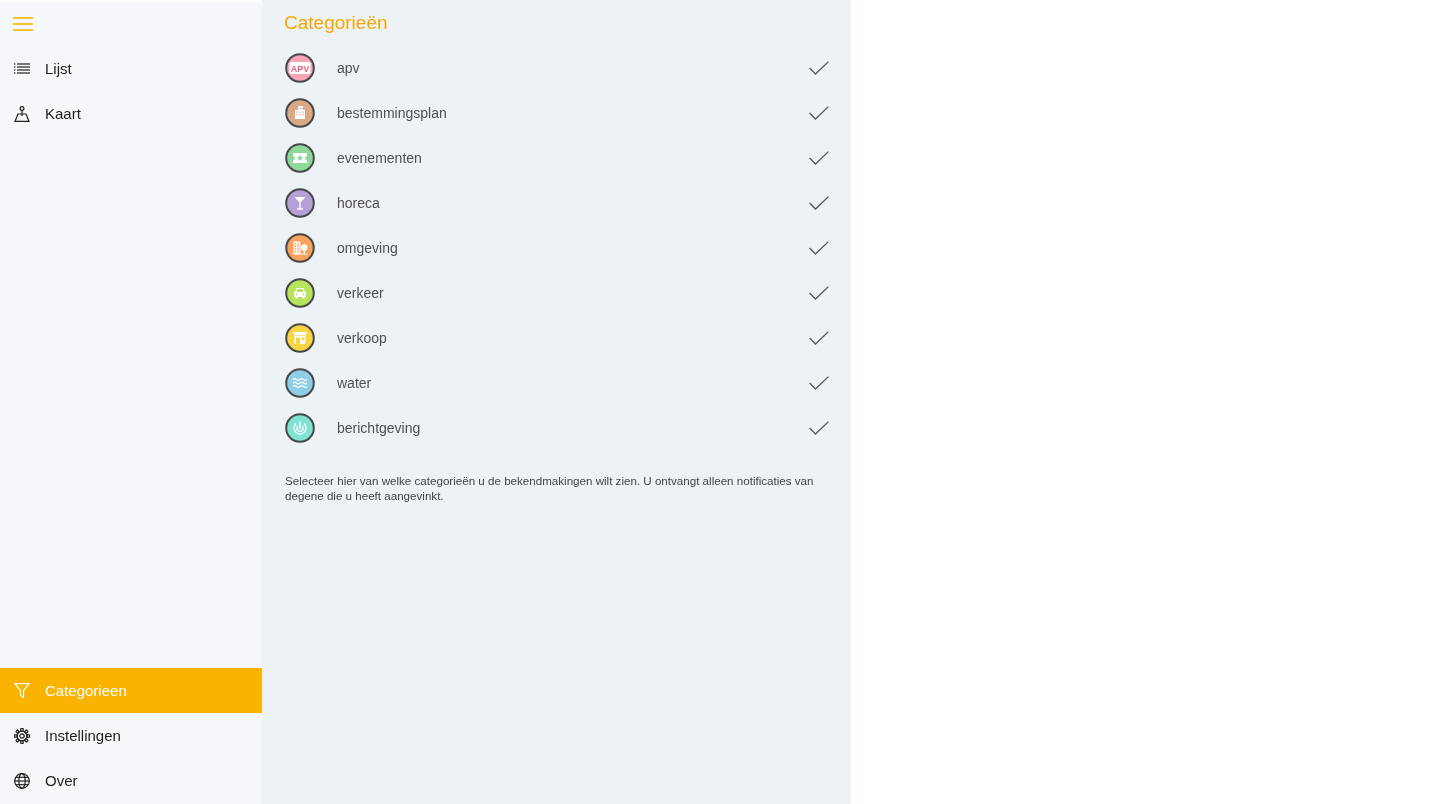 The image size is (1440, 804). What do you see at coordinates (368, 247) in the screenshot?
I see `category-name: omgeving` at bounding box center [368, 247].